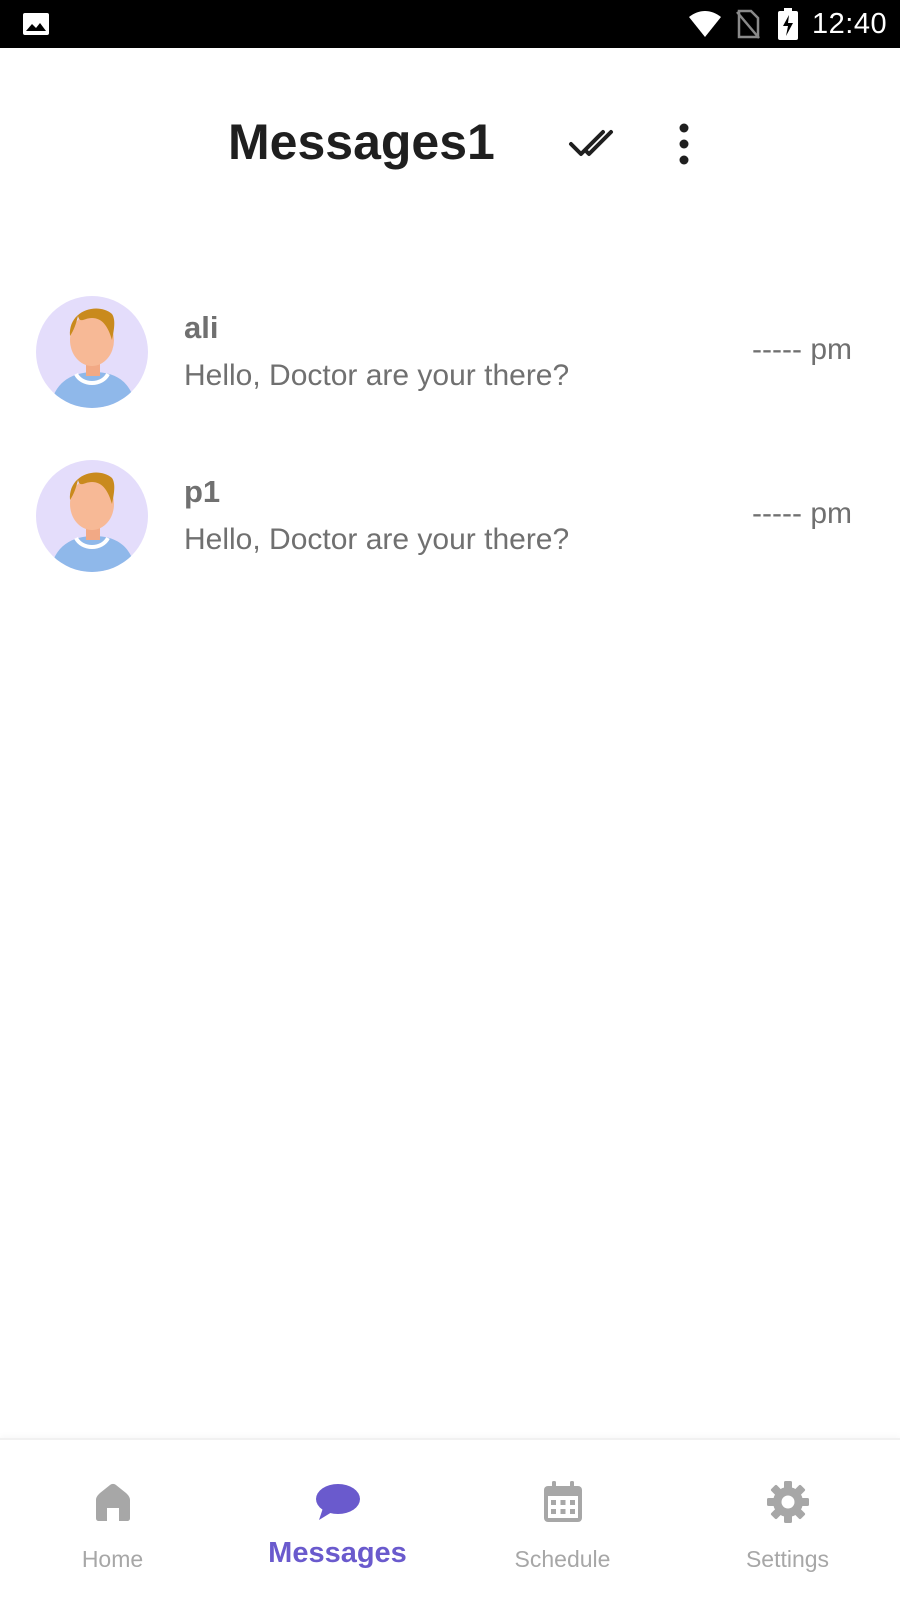 This screenshot has height=1602, width=900. What do you see at coordinates (562, 1559) in the screenshot?
I see `nav-label-schedule: Schedule` at bounding box center [562, 1559].